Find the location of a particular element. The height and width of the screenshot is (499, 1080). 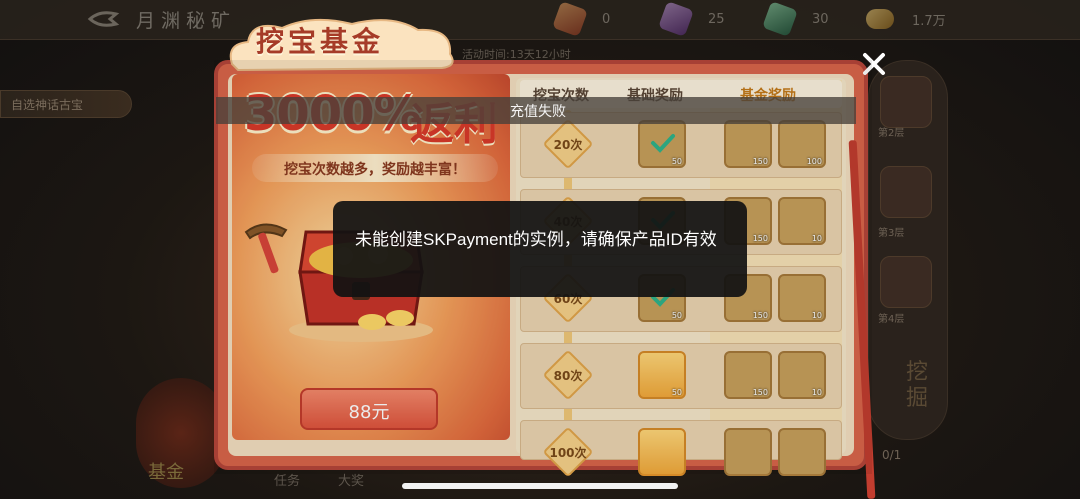

red-crystal-icon is located at coordinates (570, 19).